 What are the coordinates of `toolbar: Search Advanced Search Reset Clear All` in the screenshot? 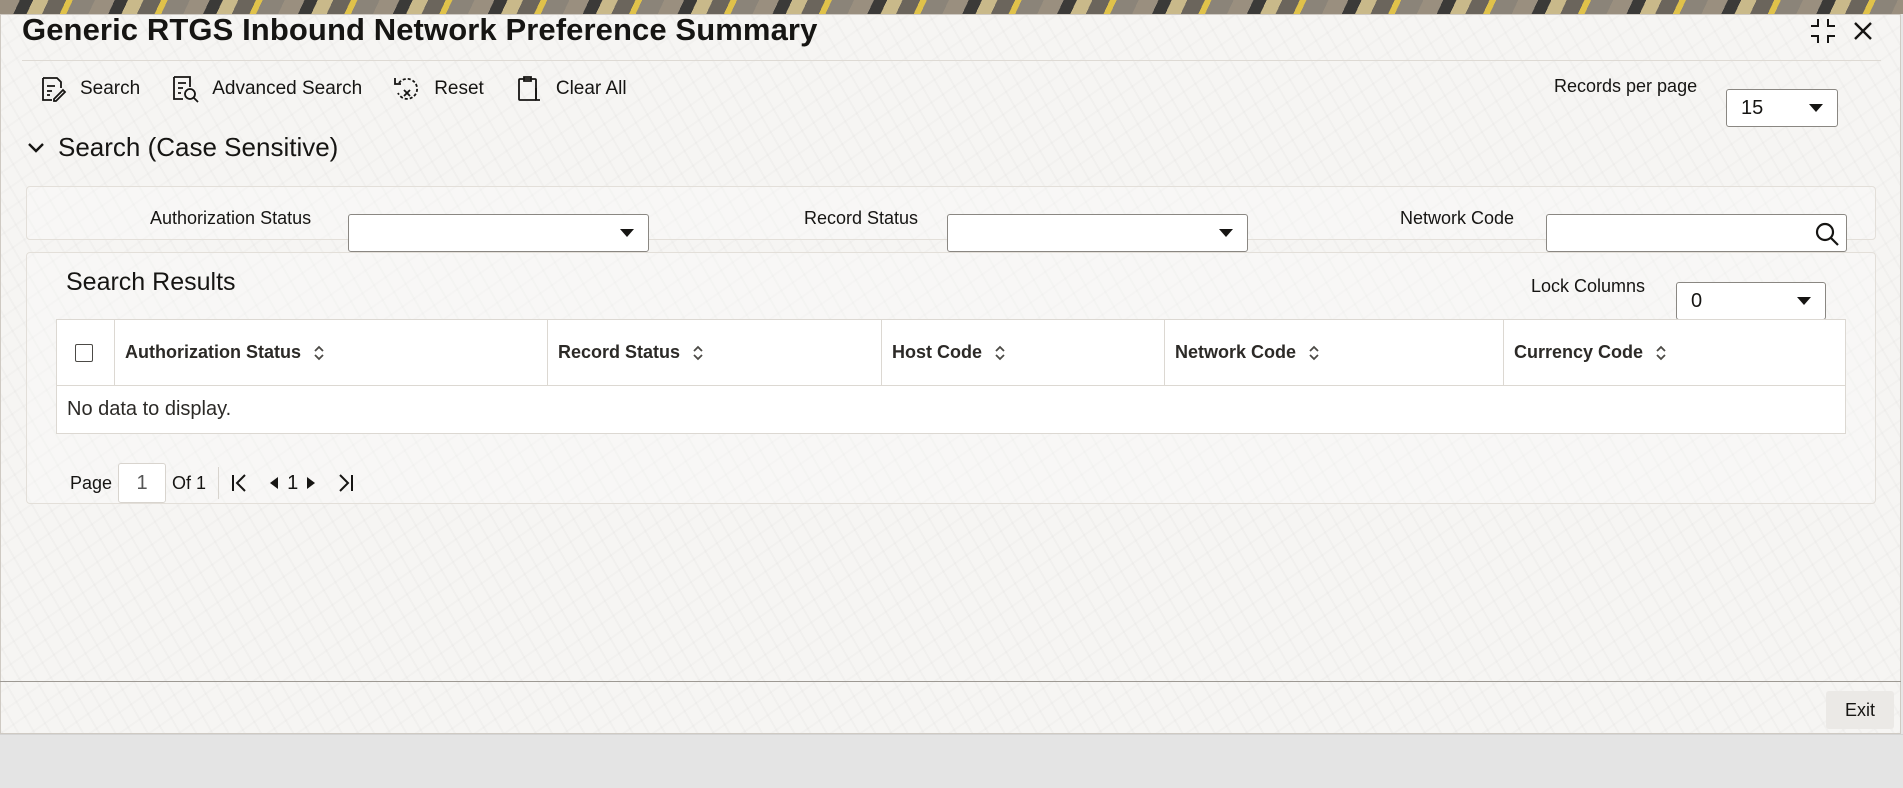 It's located at (332, 89).